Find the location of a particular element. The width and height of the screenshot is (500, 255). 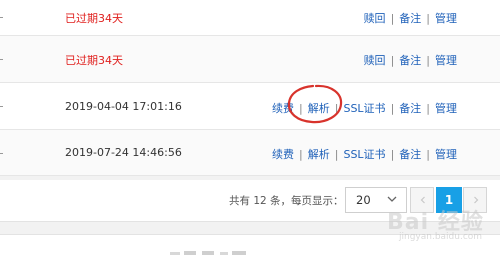

table-row: 已过期34天 赎回 | 备注 | 管理 is located at coordinates (250, 18).